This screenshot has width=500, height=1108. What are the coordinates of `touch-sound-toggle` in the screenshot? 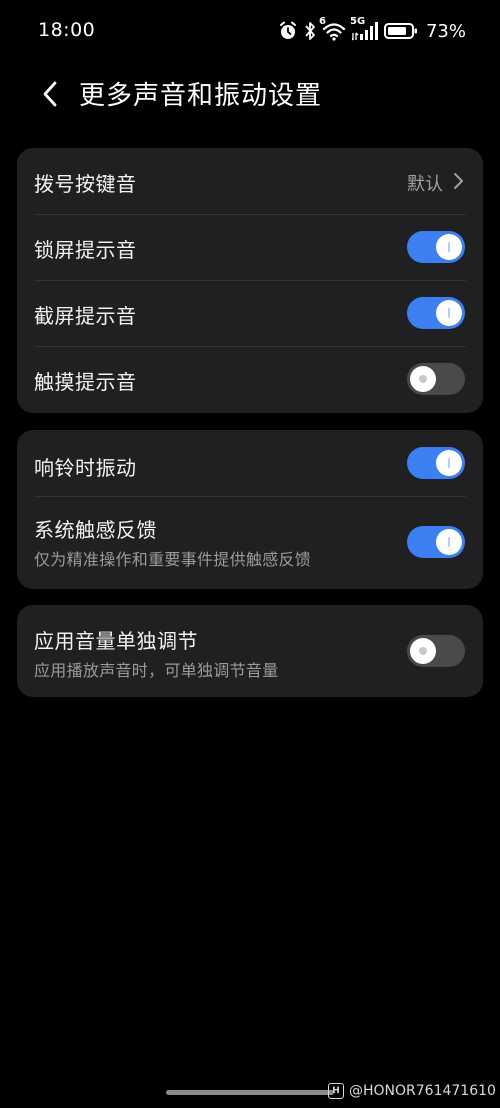 It's located at (436, 379).